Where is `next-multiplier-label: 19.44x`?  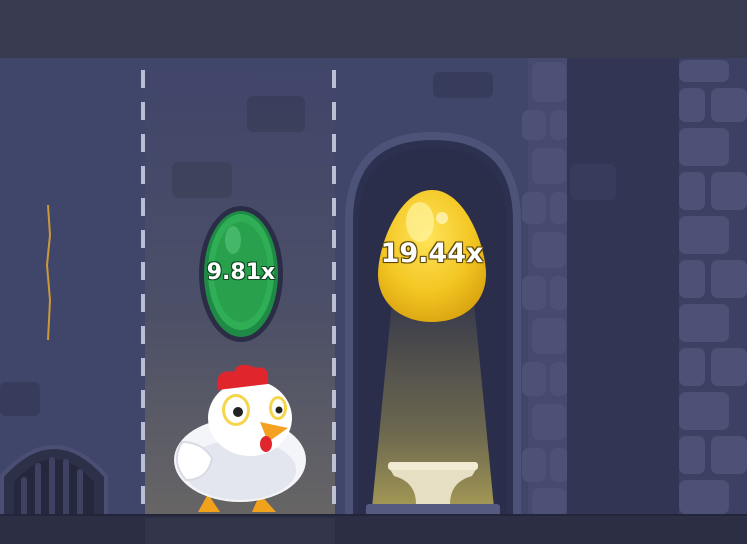 next-multiplier-label: 19.44x is located at coordinates (432, 253).